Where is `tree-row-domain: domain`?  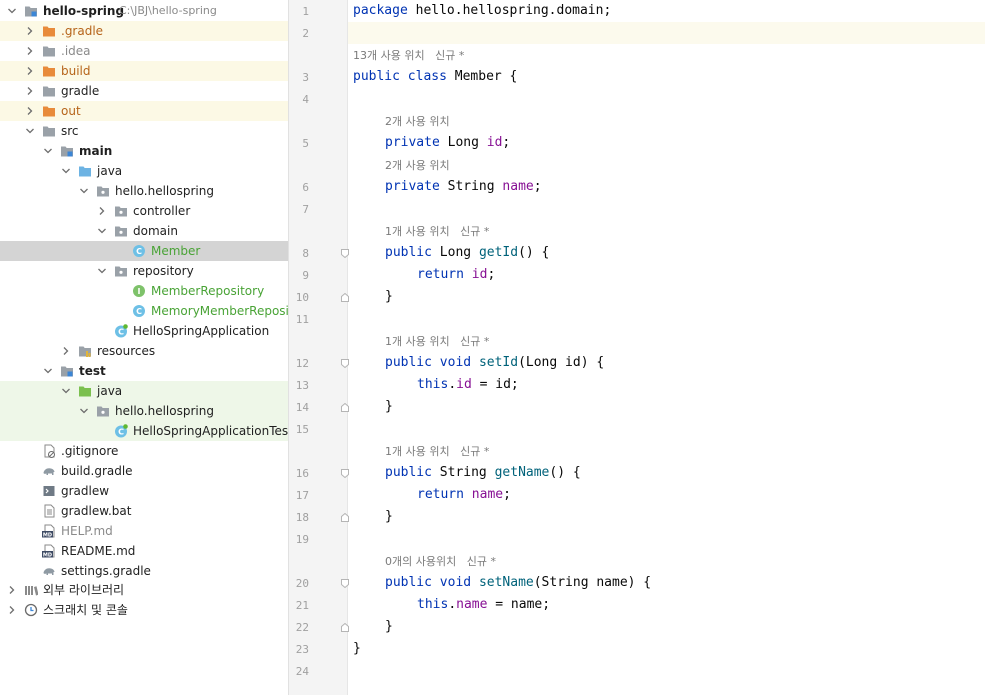 tree-row-domain: domain is located at coordinates (144, 231).